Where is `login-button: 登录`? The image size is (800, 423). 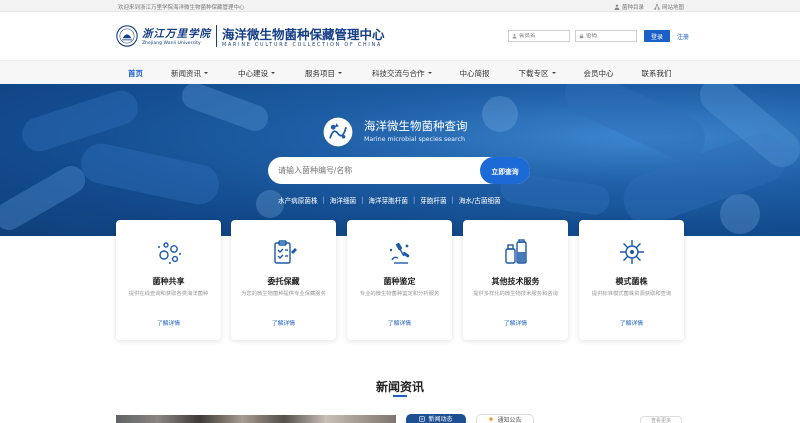
login-button: 登录 is located at coordinates (657, 36).